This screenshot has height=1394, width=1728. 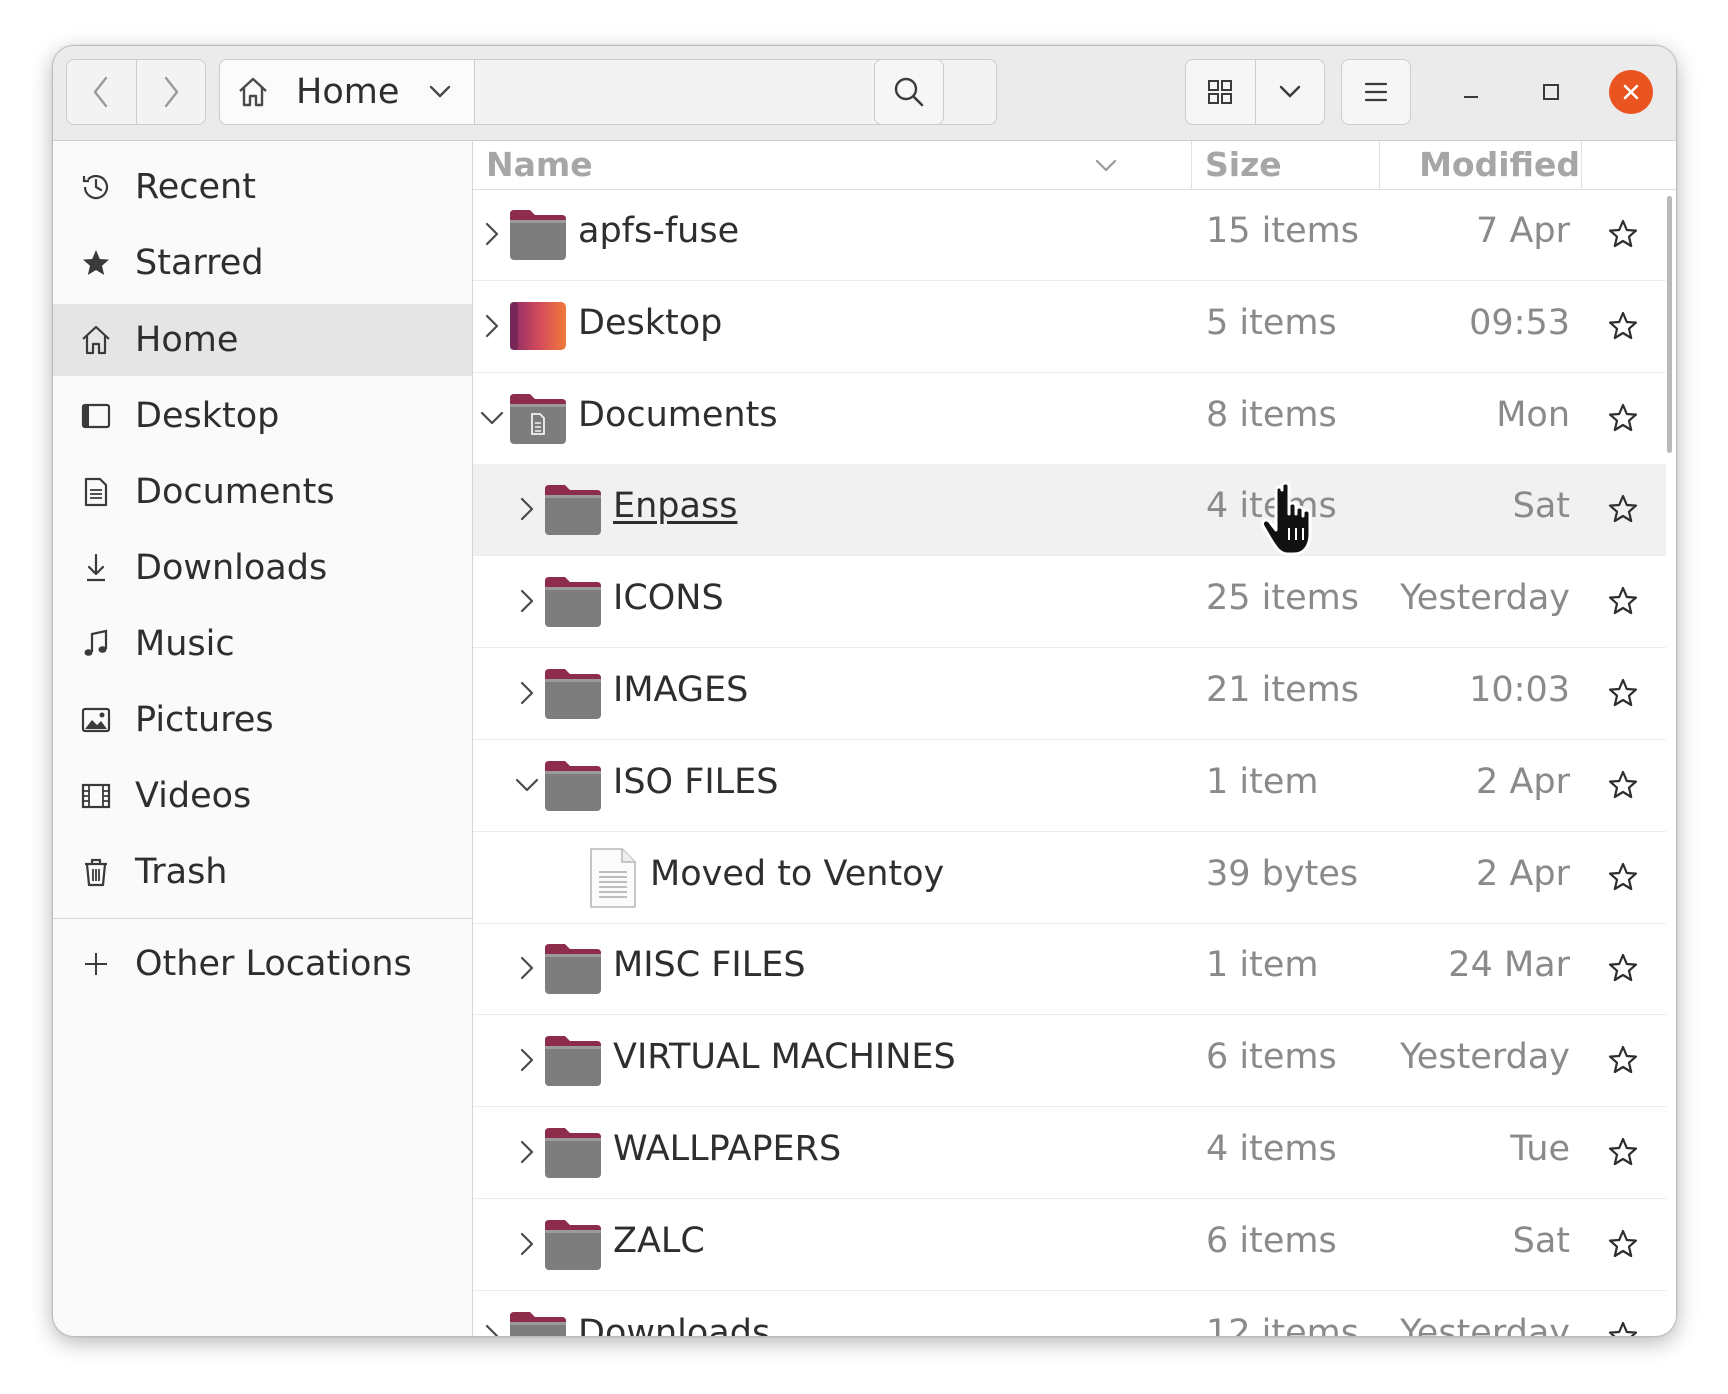 What do you see at coordinates (262, 644) in the screenshot?
I see `sidebar-item-music: Music` at bounding box center [262, 644].